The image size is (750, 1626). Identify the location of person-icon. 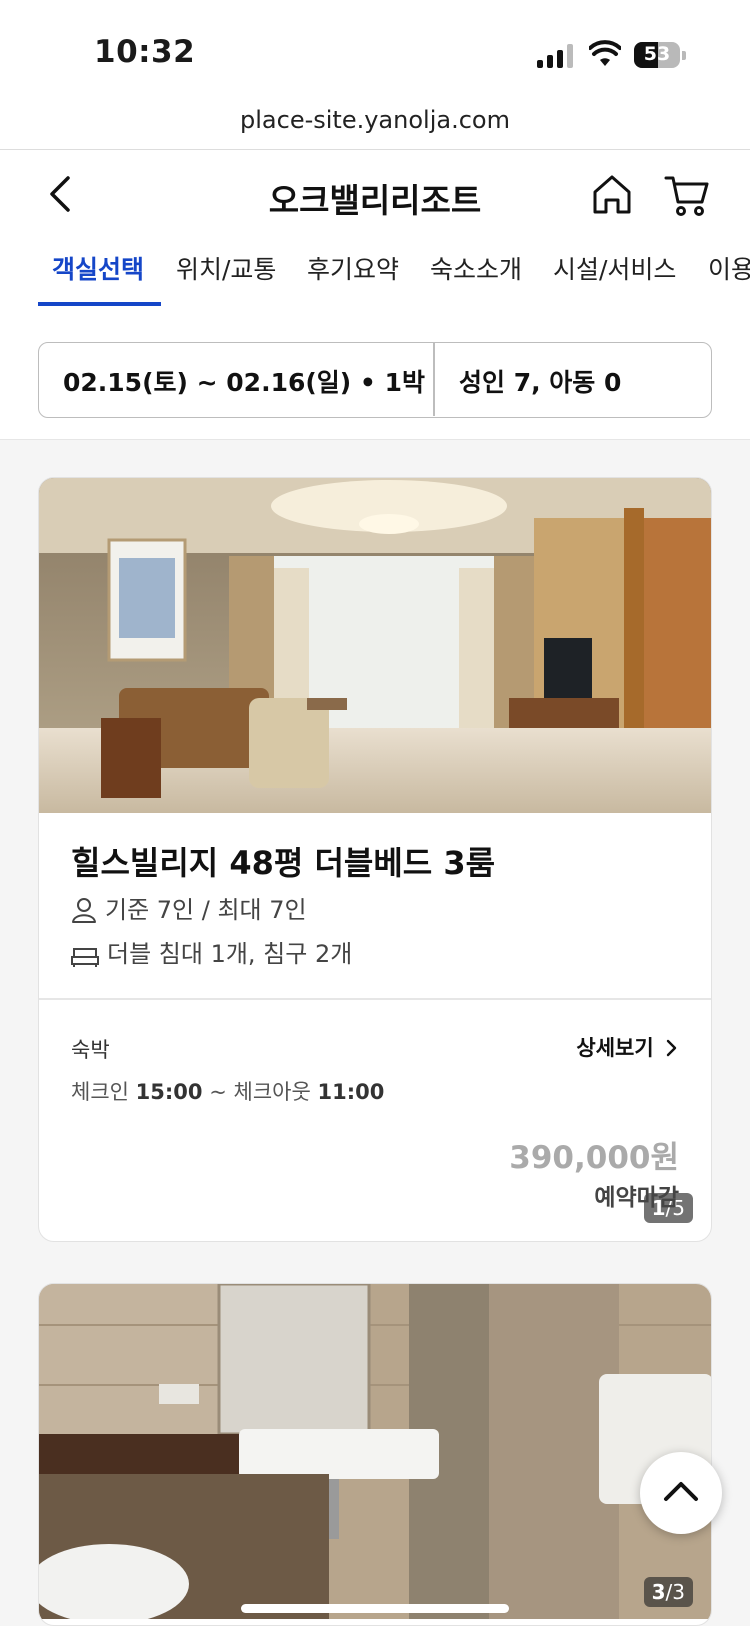
(84, 910).